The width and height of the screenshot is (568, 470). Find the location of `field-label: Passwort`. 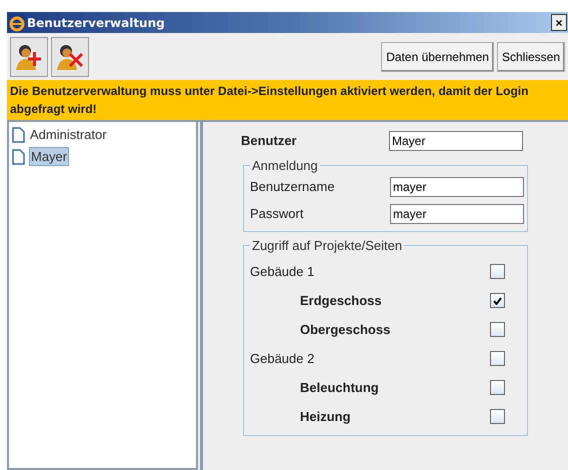

field-label: Passwort is located at coordinates (277, 213).